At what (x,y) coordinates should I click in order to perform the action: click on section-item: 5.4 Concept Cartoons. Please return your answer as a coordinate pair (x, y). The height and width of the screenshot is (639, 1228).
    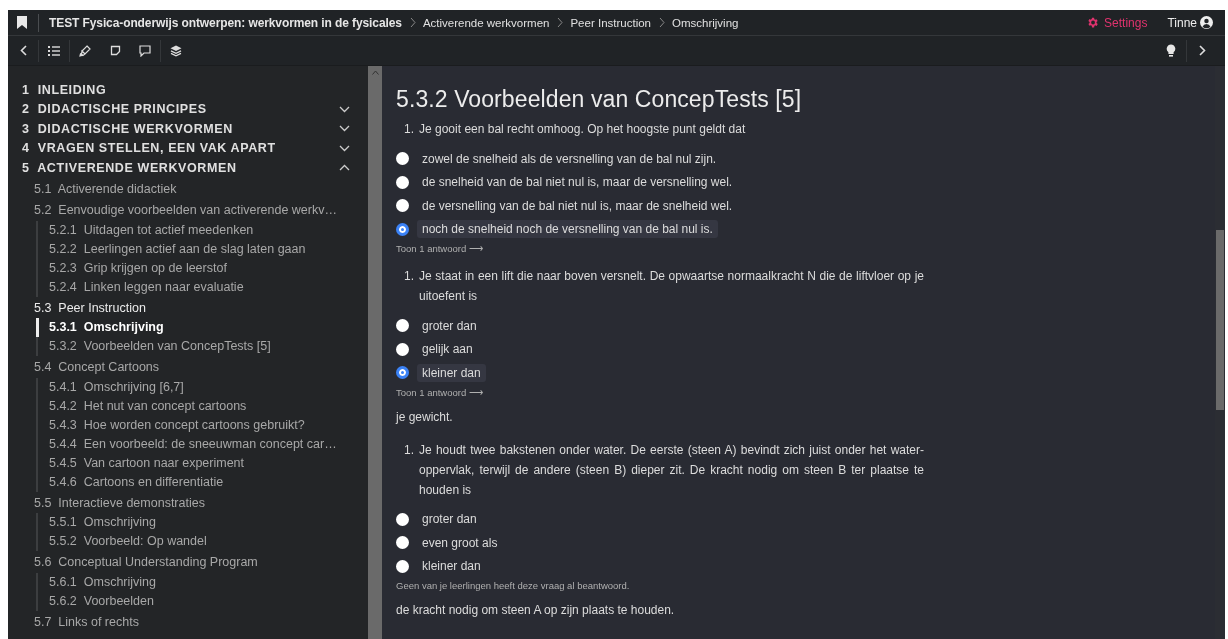
    Looking at the image, I should click on (197, 368).